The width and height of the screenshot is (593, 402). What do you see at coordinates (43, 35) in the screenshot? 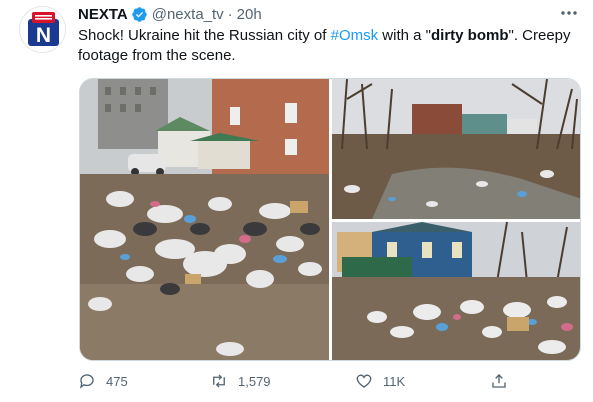
I see `avatar-letter: N` at bounding box center [43, 35].